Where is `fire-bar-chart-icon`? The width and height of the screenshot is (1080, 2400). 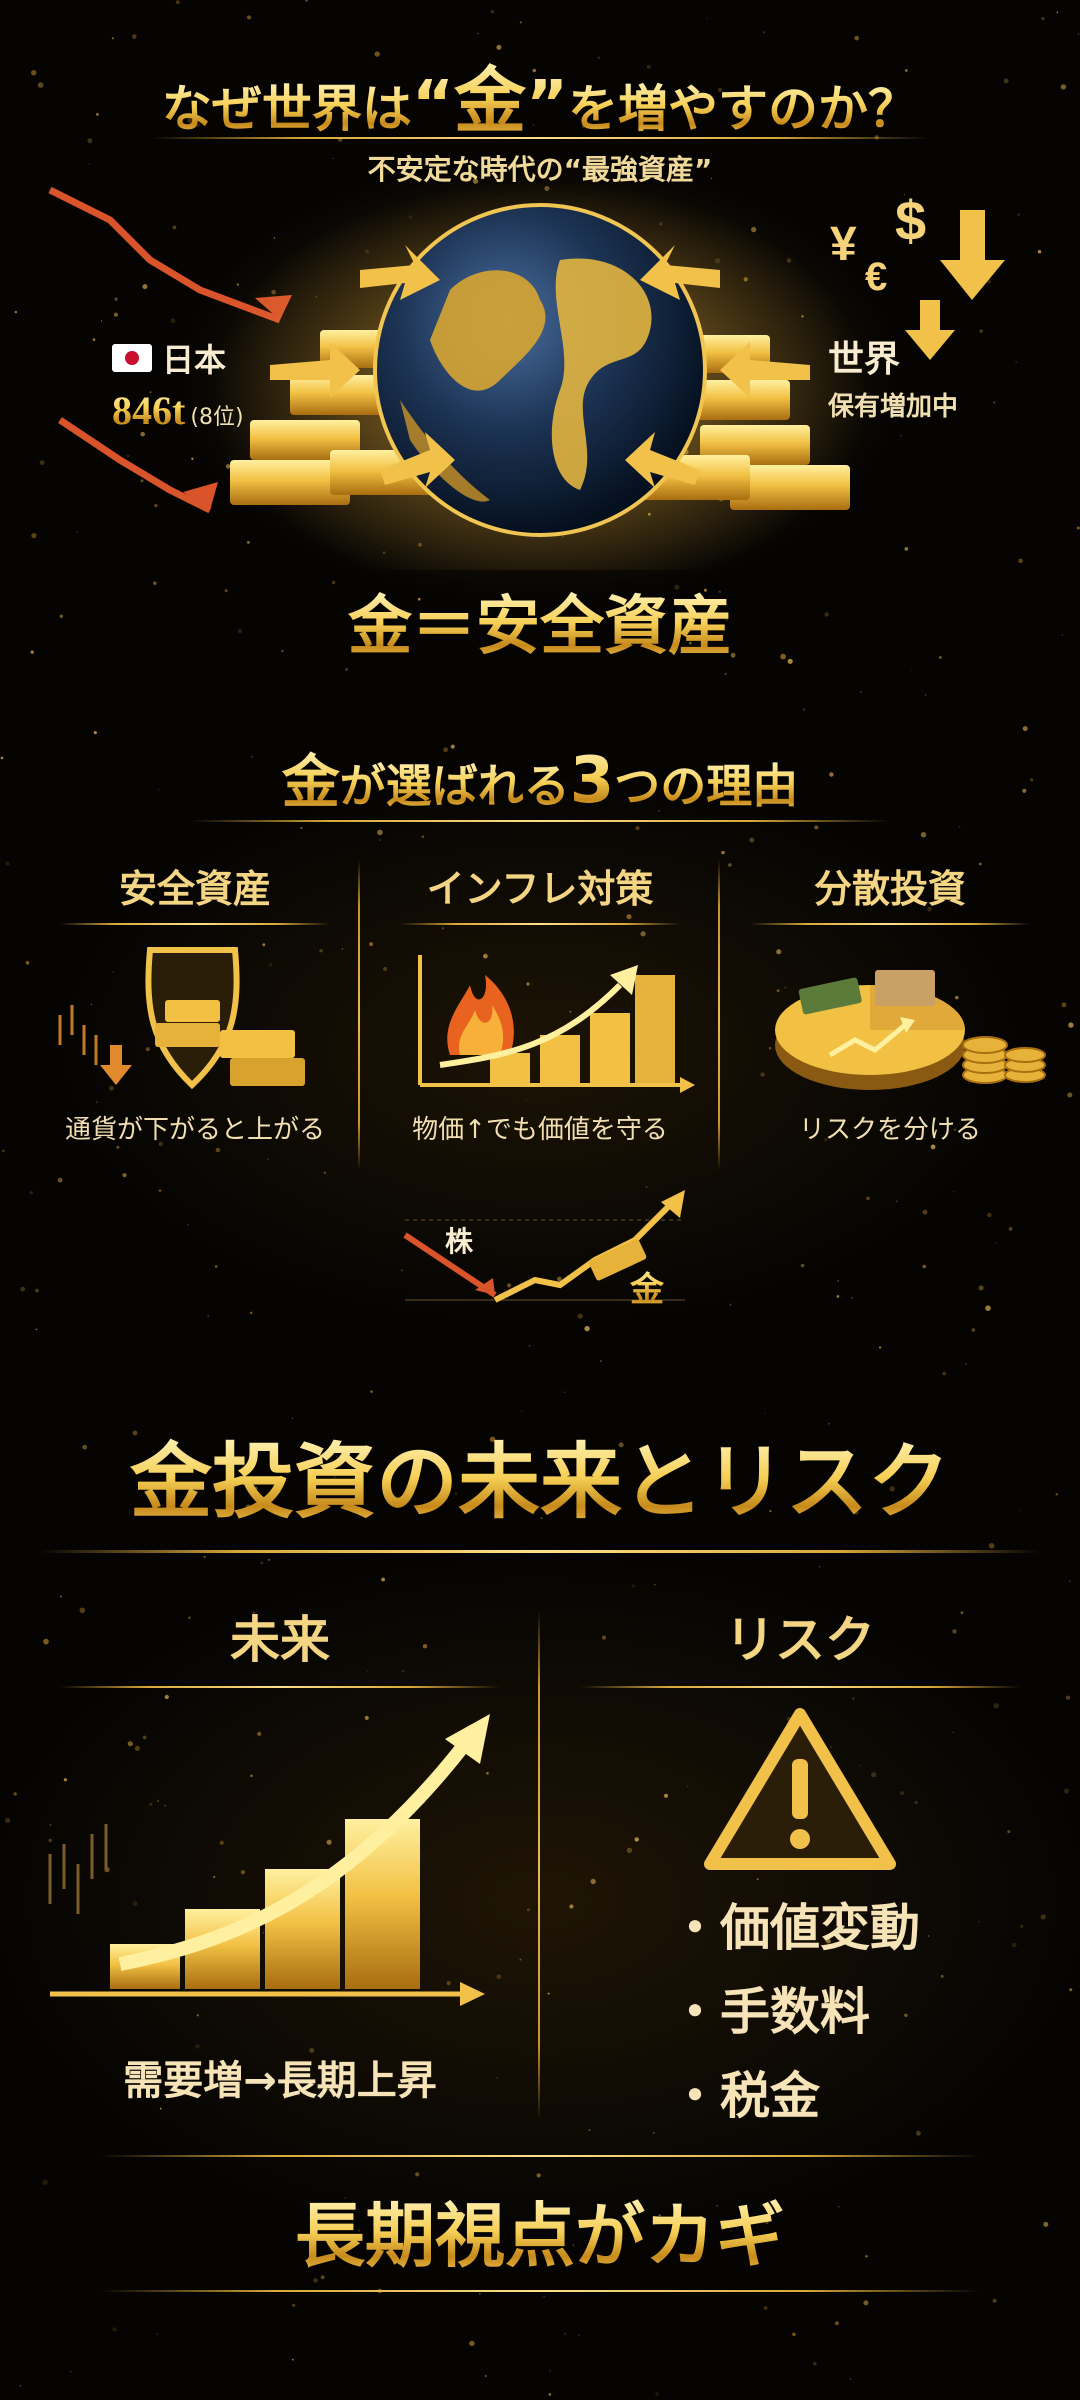
fire-bar-chart-icon is located at coordinates (556, 1024).